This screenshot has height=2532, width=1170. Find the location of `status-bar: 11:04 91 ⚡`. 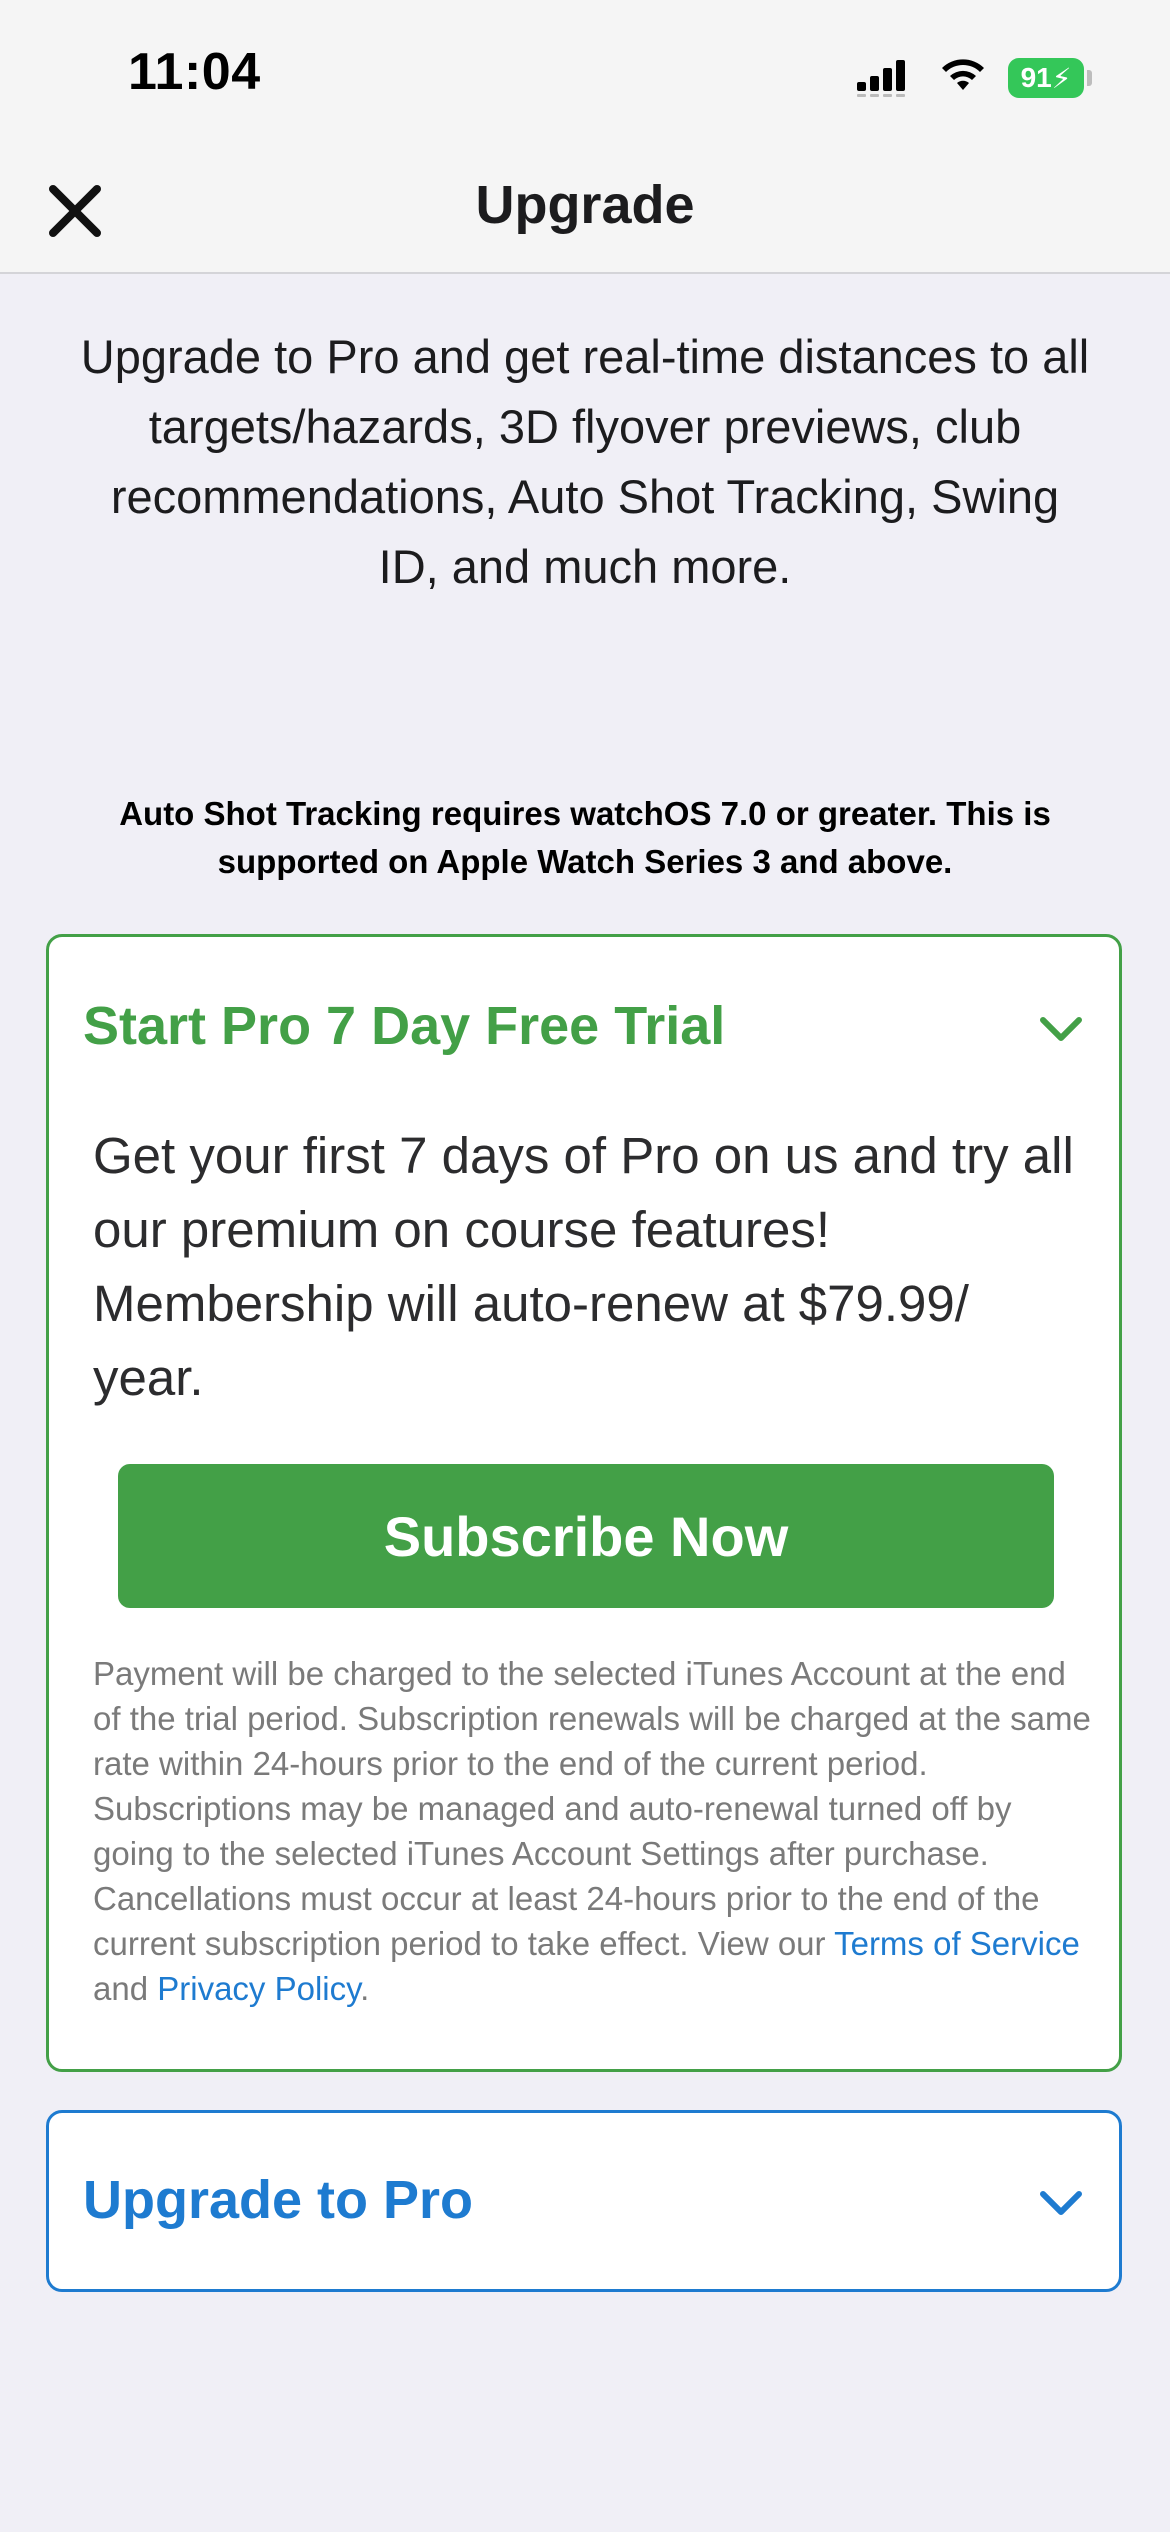

status-bar: 11:04 91 ⚡ is located at coordinates (585, 75).